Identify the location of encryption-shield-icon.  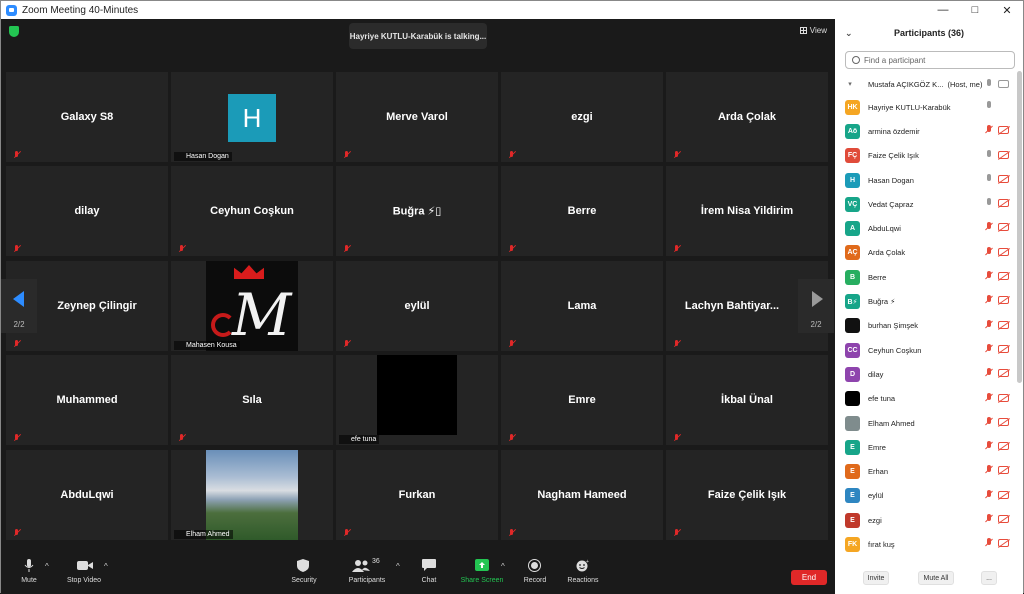
(14, 31).